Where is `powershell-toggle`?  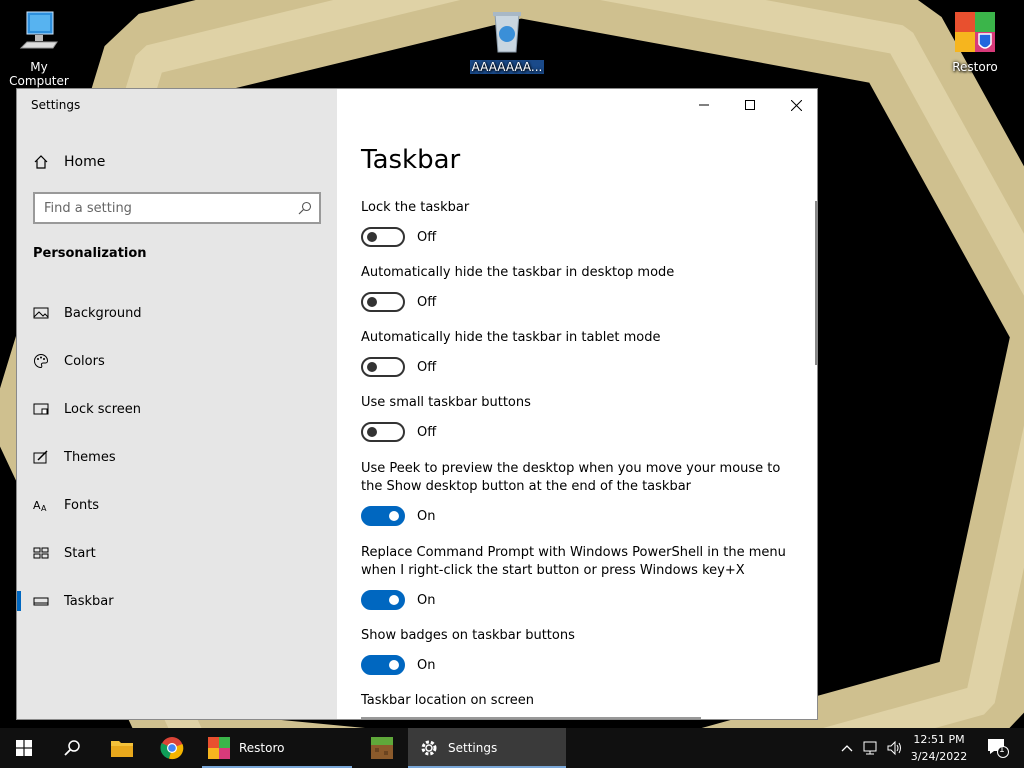
powershell-toggle is located at coordinates (383, 600).